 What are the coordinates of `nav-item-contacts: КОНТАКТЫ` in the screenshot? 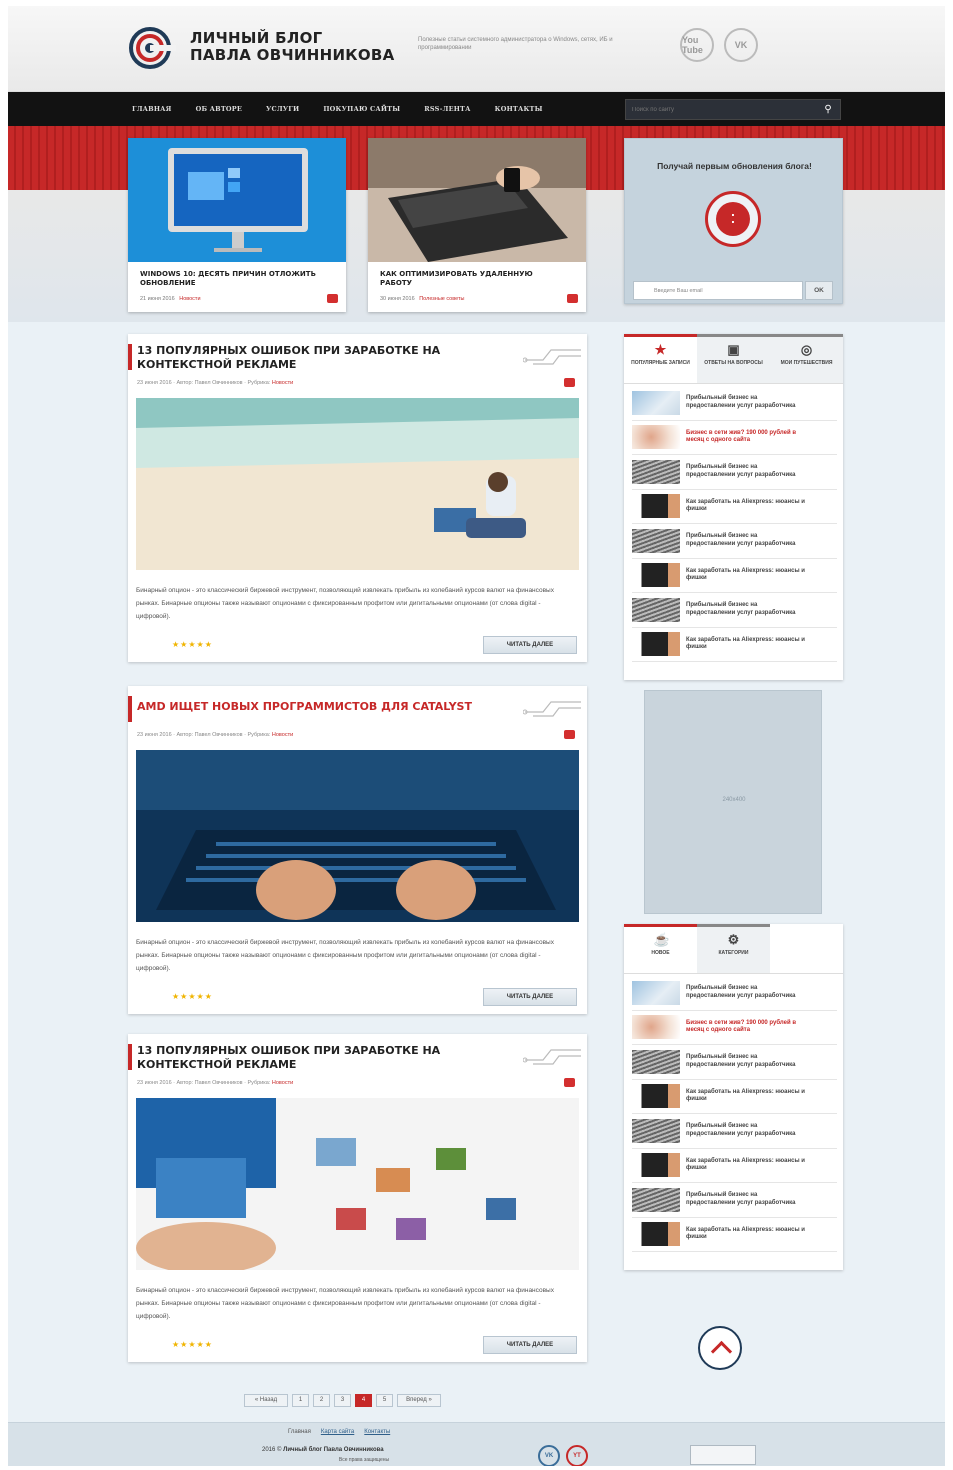 It's located at (519, 109).